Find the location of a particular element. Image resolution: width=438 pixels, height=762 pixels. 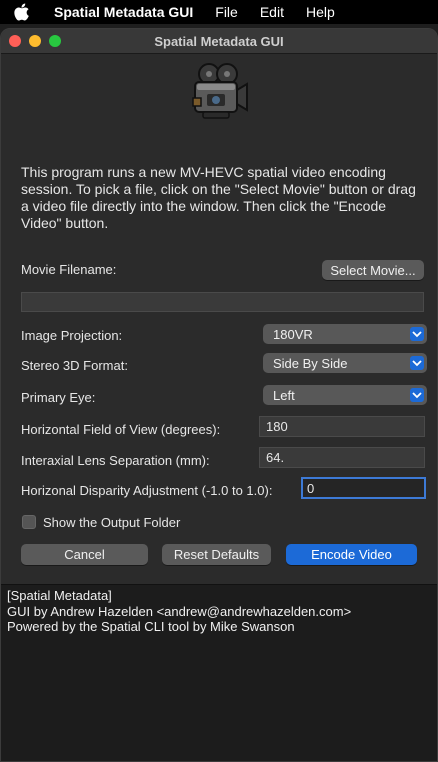

window-title: Spatial Metadata GUI is located at coordinates (219, 41).